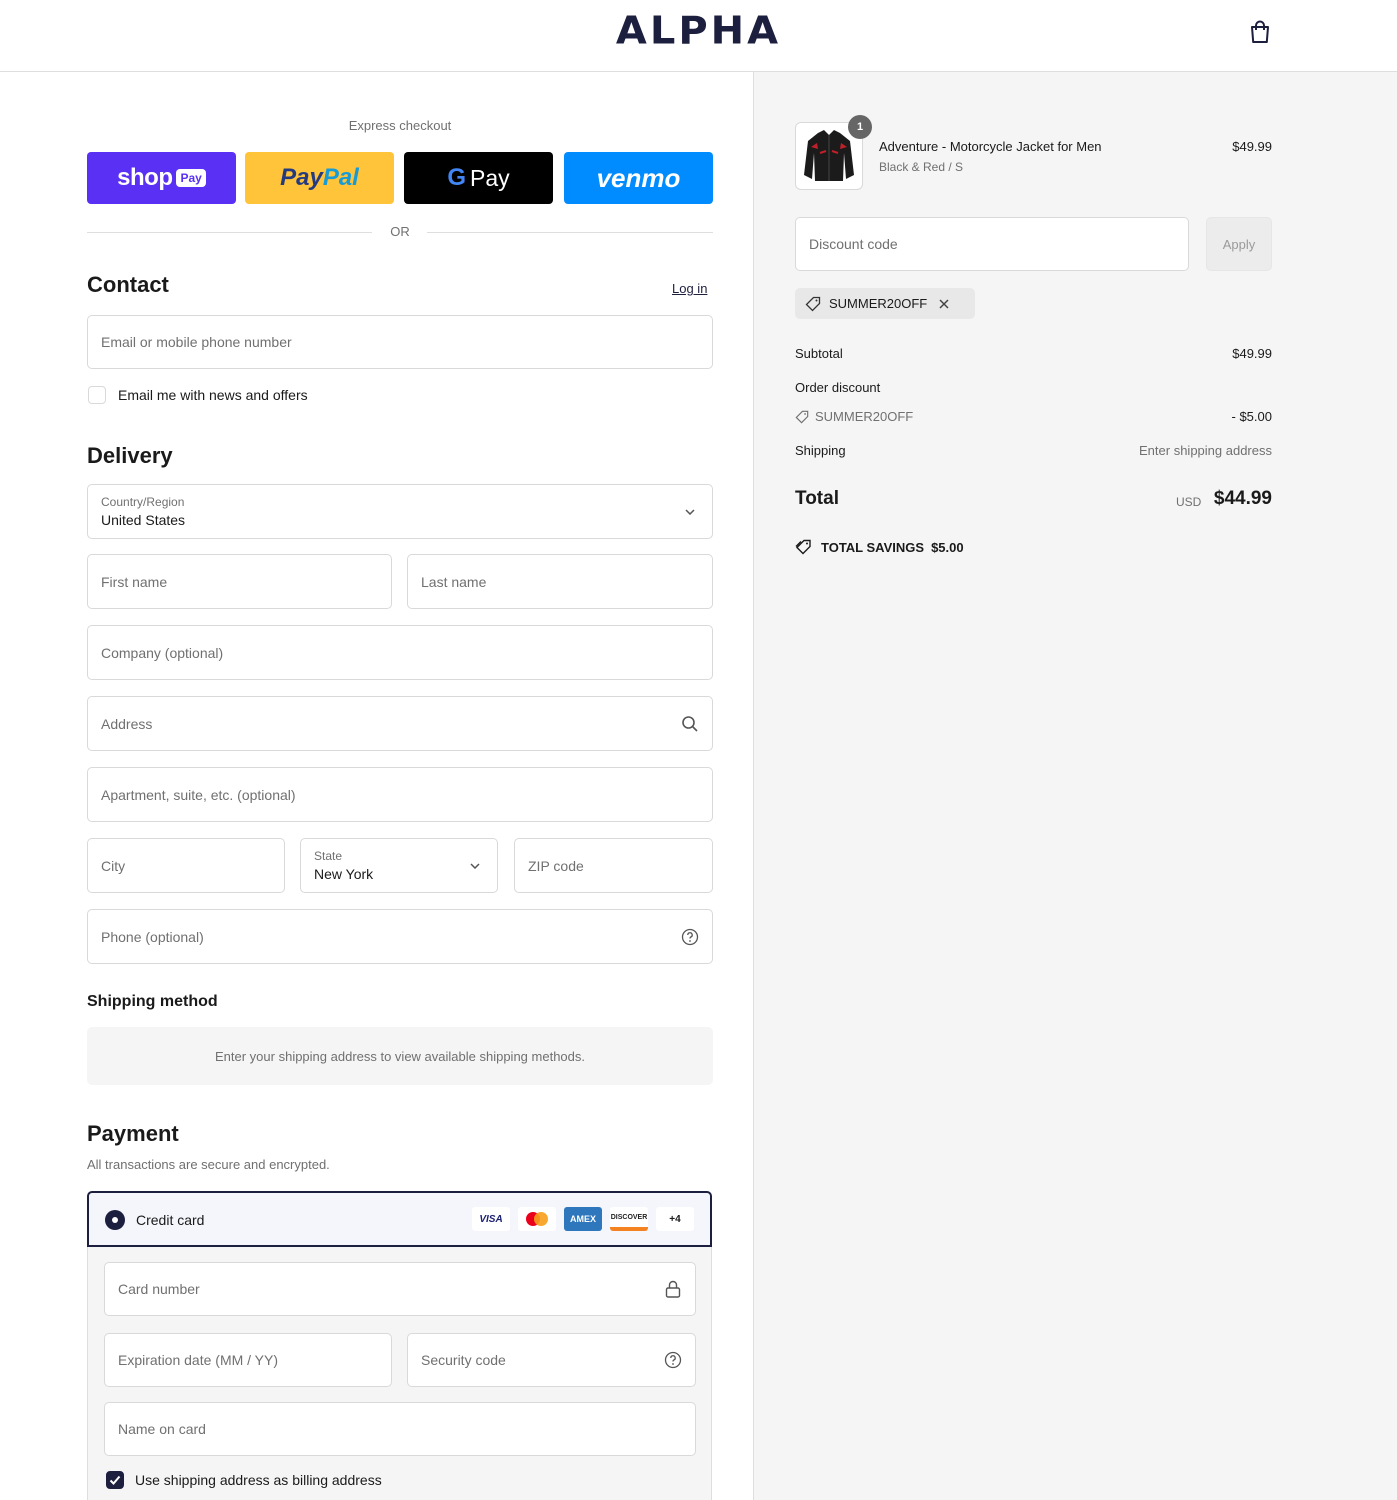 This screenshot has width=1397, height=1500. Describe the element at coordinates (400, 125) in the screenshot. I see `express-checkout-label: Express checkout` at that location.